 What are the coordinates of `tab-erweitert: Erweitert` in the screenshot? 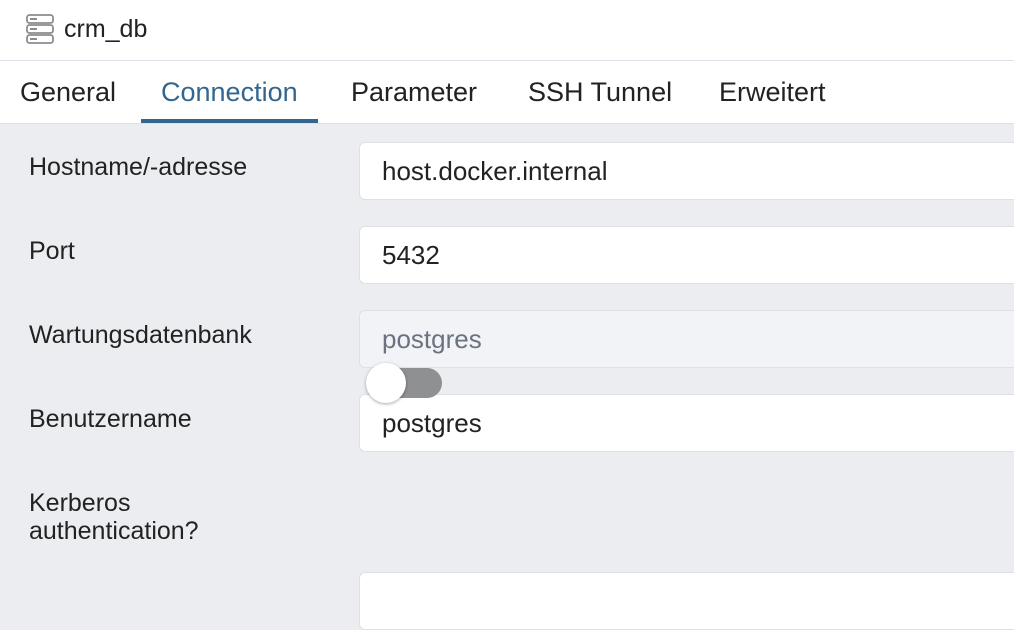 It's located at (772, 92).